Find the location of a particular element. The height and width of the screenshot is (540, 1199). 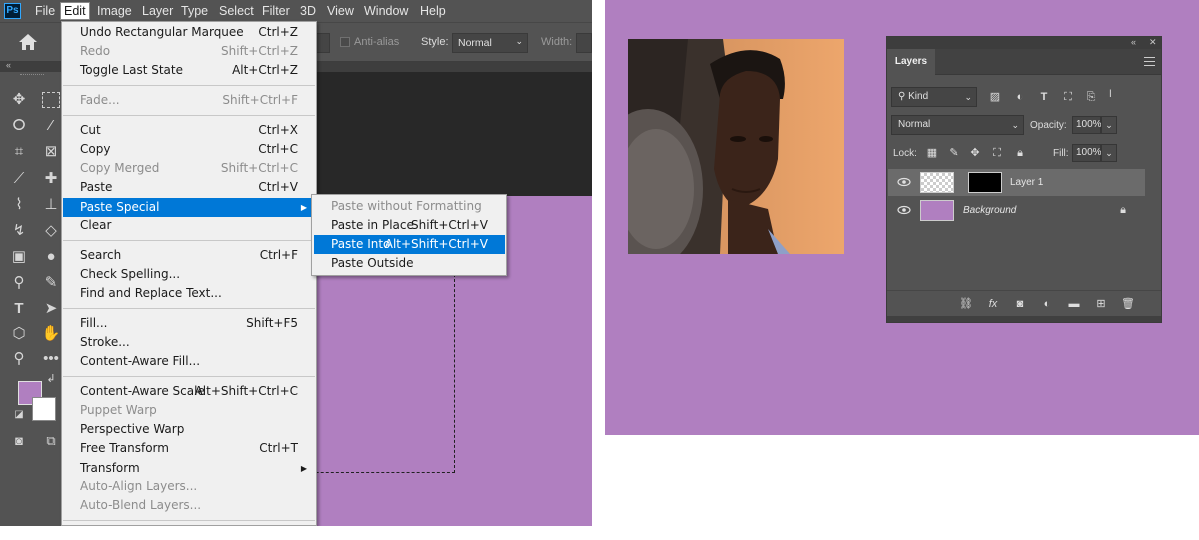

history-brush-icon: ↯ is located at coordinates (19, 231).